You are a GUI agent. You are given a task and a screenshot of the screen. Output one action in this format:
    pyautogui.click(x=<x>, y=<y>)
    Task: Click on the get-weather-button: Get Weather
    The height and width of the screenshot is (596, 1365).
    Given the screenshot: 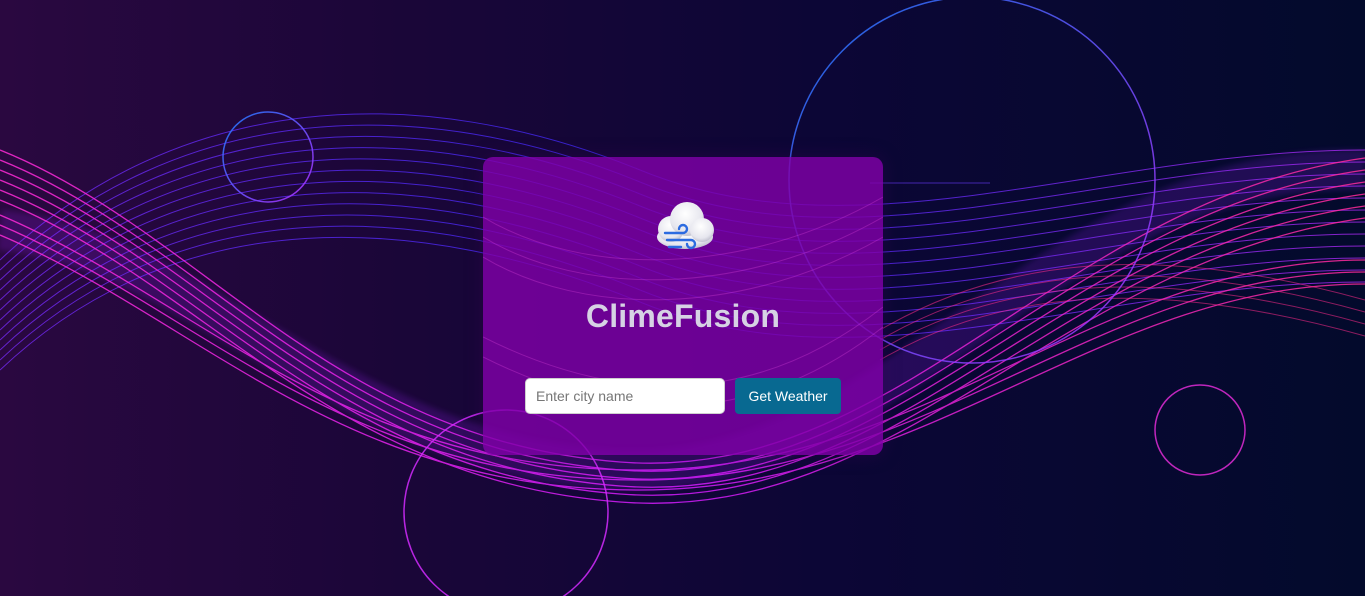 What is the action you would take?
    pyautogui.click(x=788, y=396)
    